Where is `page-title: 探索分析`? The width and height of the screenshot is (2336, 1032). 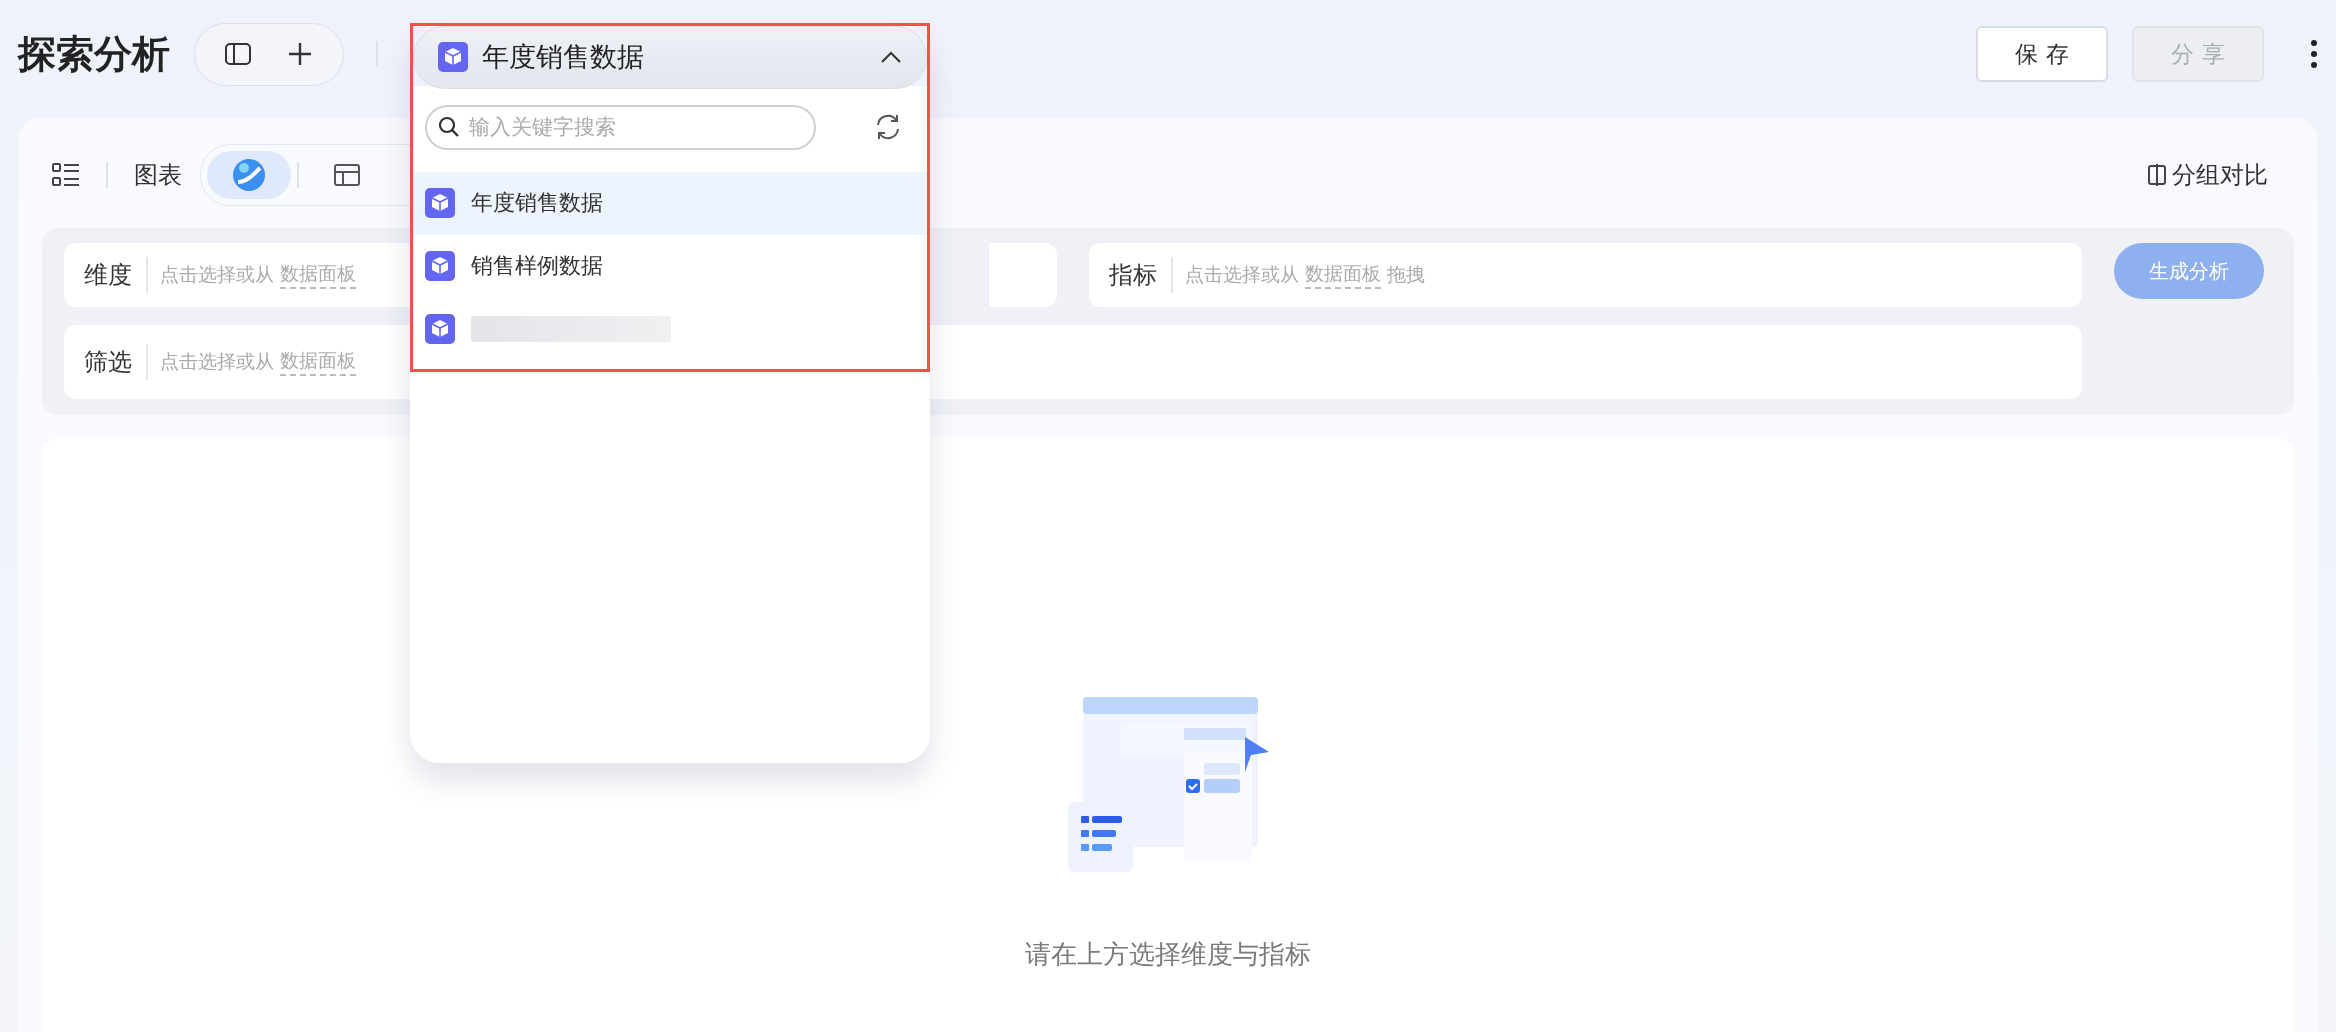 page-title: 探索分析 is located at coordinates (94, 54).